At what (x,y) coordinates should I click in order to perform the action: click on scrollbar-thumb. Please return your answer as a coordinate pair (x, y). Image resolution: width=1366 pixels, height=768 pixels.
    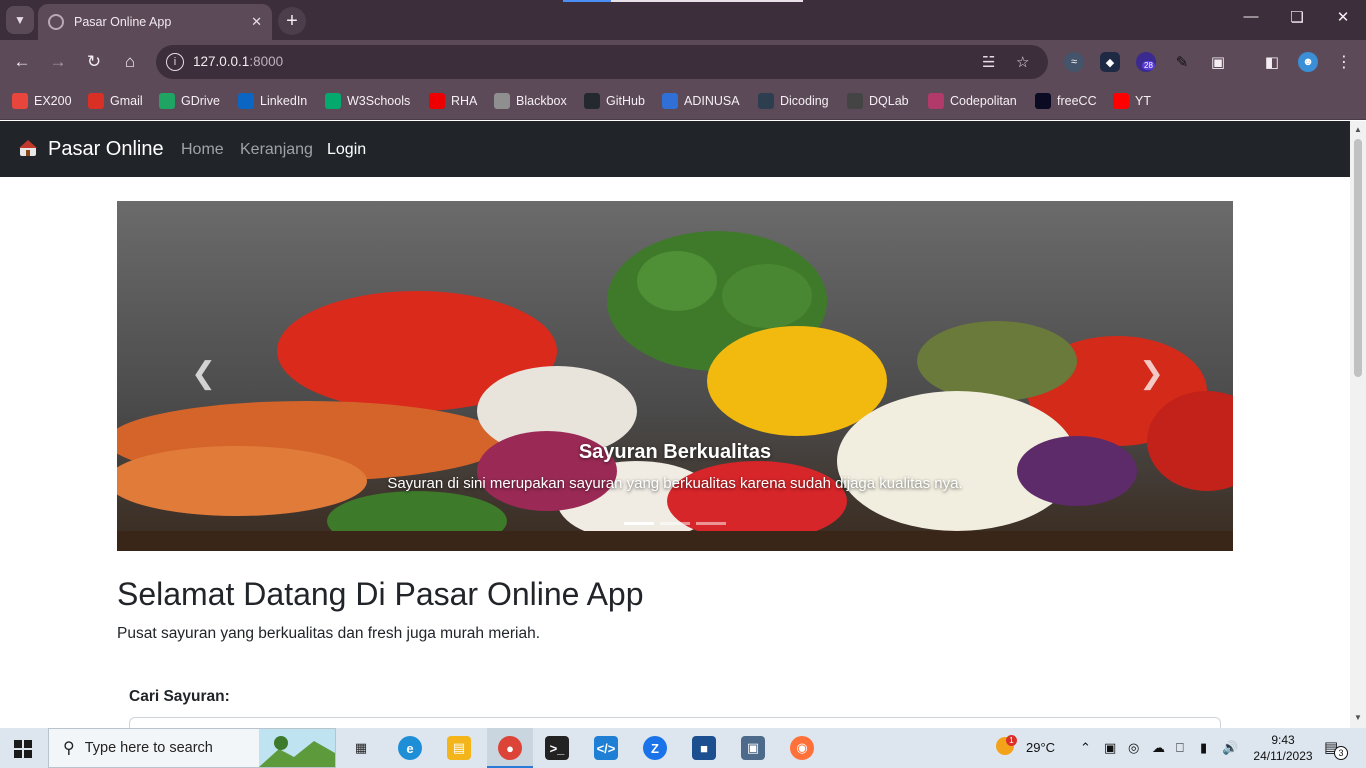
    Looking at the image, I should click on (1358, 258).